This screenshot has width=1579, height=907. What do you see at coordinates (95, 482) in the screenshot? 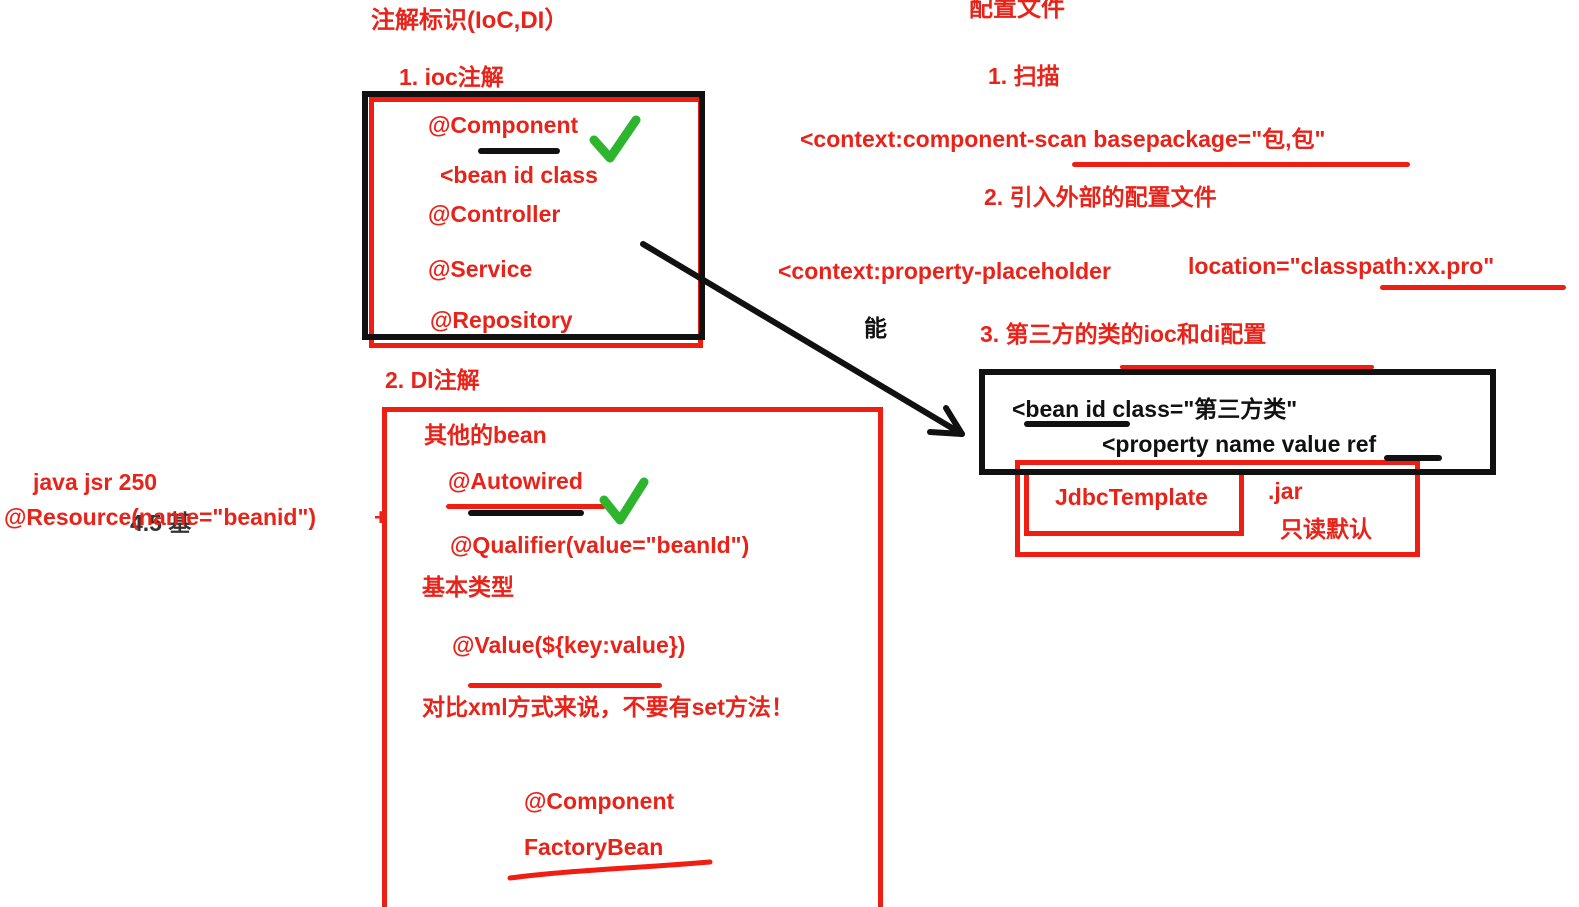
I see `jsr-label: java jsr 250` at bounding box center [95, 482].